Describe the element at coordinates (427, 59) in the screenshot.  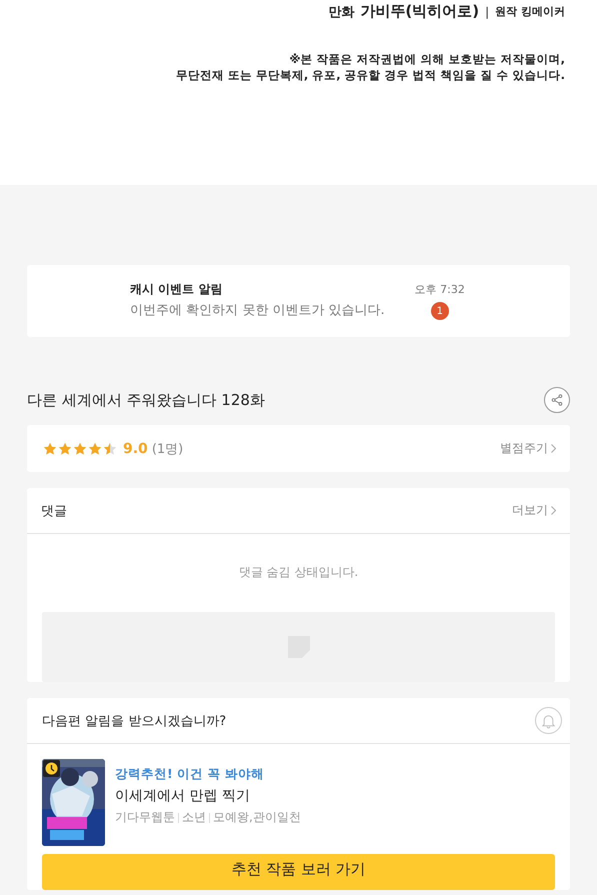
I see `copyright-notice: ※본 작품은 저작권법에 의해 보호받는 저작물이며,` at that location.